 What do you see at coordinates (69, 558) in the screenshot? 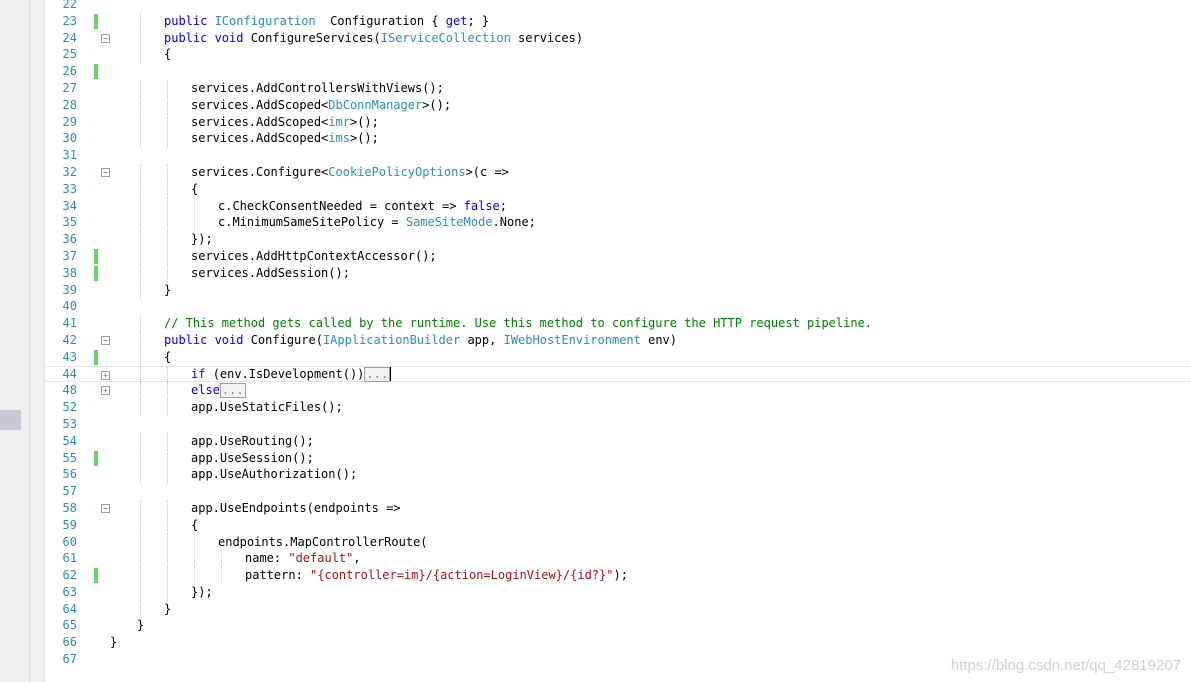
I see `line-number: 61` at bounding box center [69, 558].